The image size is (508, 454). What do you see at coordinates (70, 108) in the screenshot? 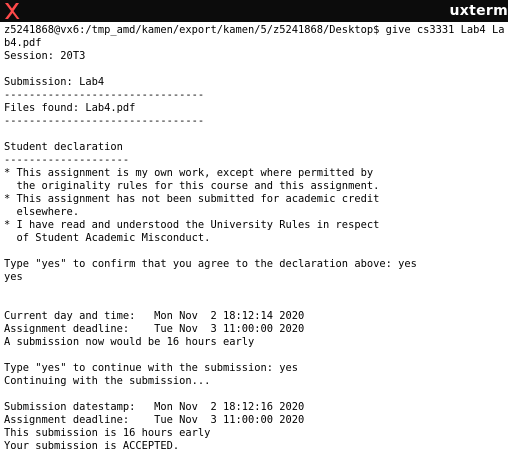
I see `terminal-line: Files found: Lab4.pdf` at bounding box center [70, 108].